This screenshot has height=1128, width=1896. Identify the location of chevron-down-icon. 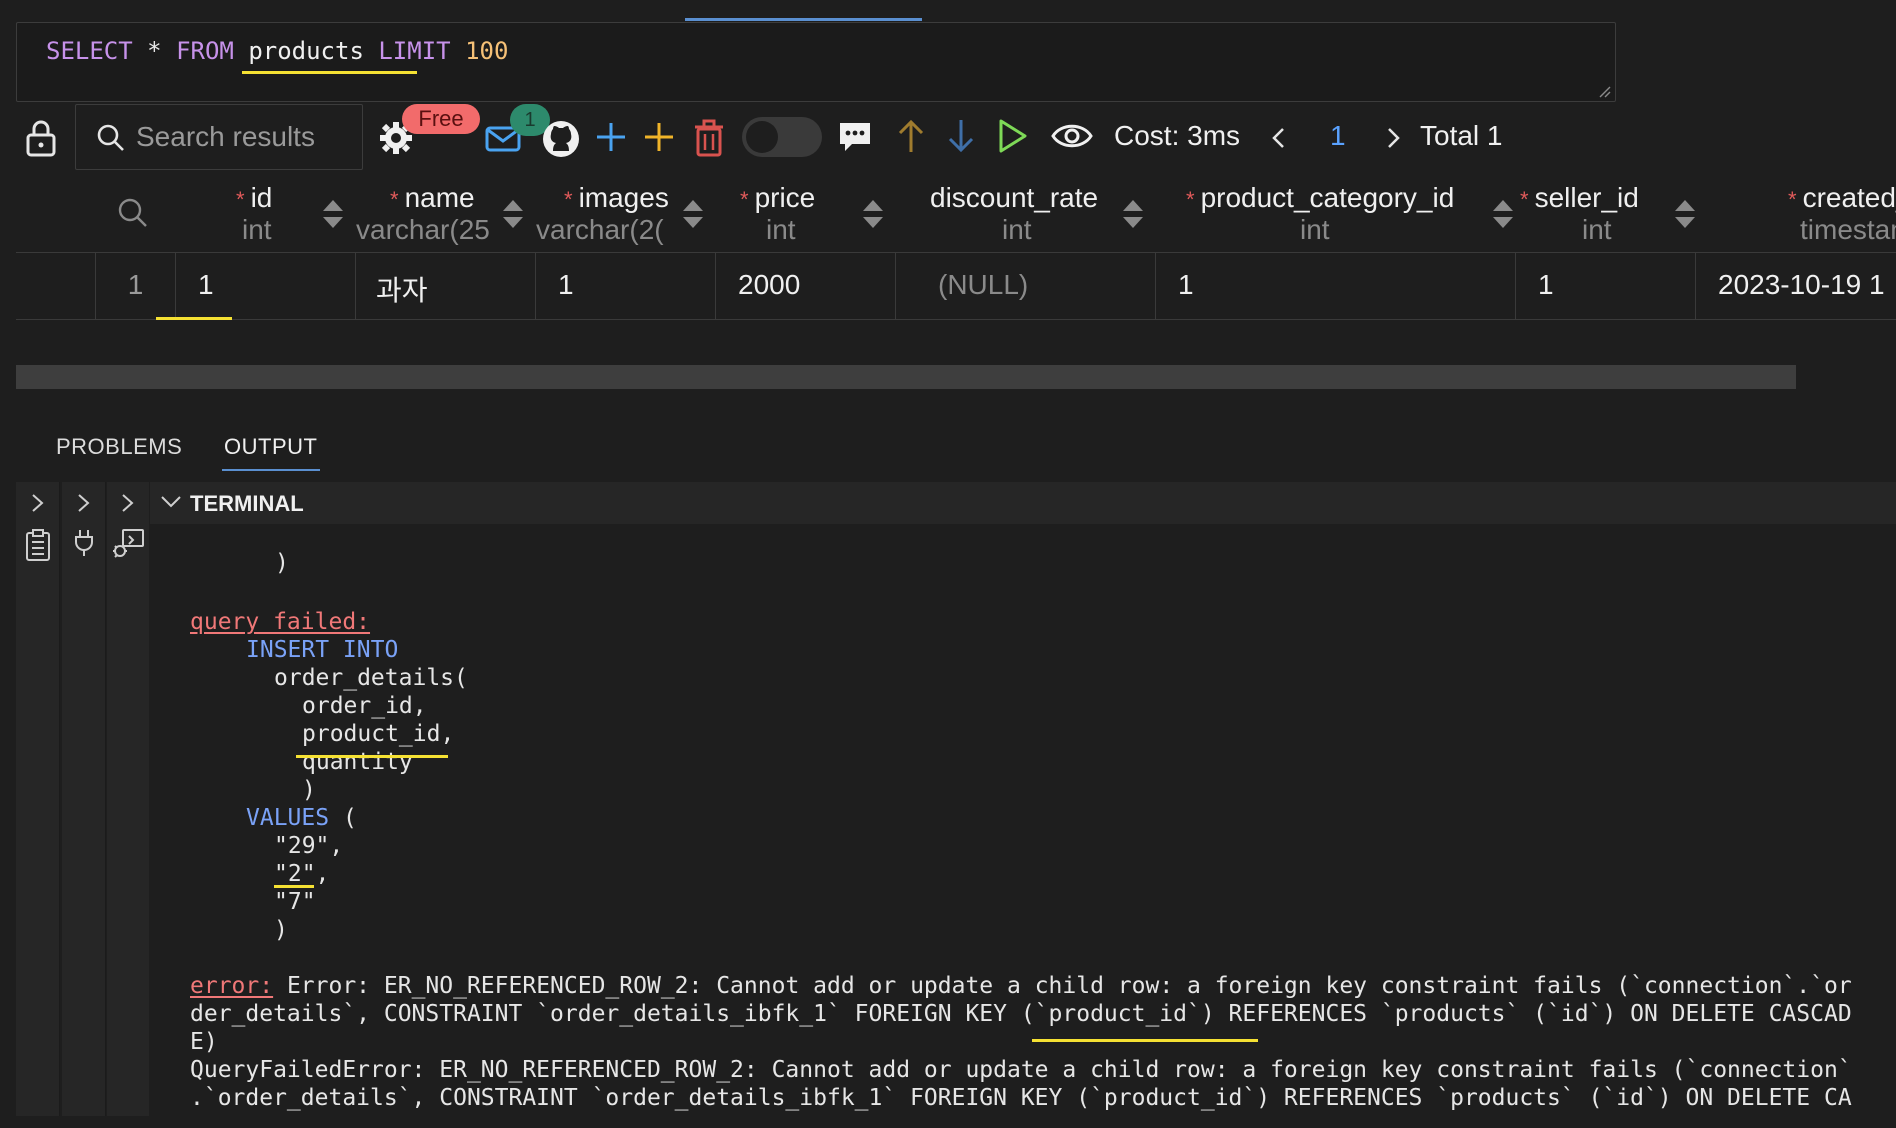
(171, 502).